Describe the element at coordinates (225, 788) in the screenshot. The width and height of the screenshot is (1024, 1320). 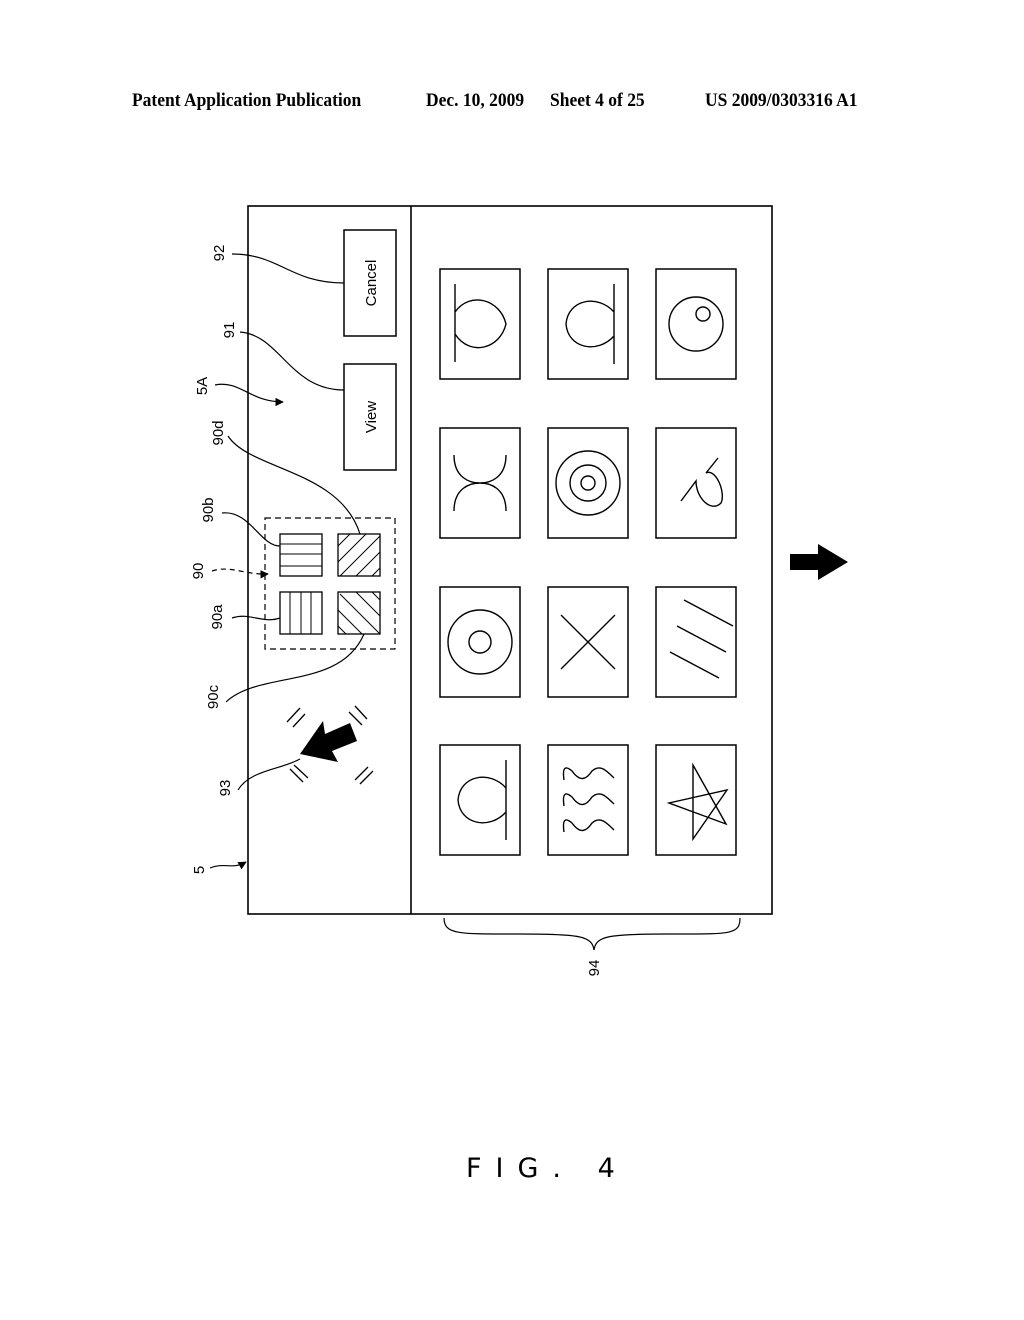
I see `ref-93: 93` at that location.